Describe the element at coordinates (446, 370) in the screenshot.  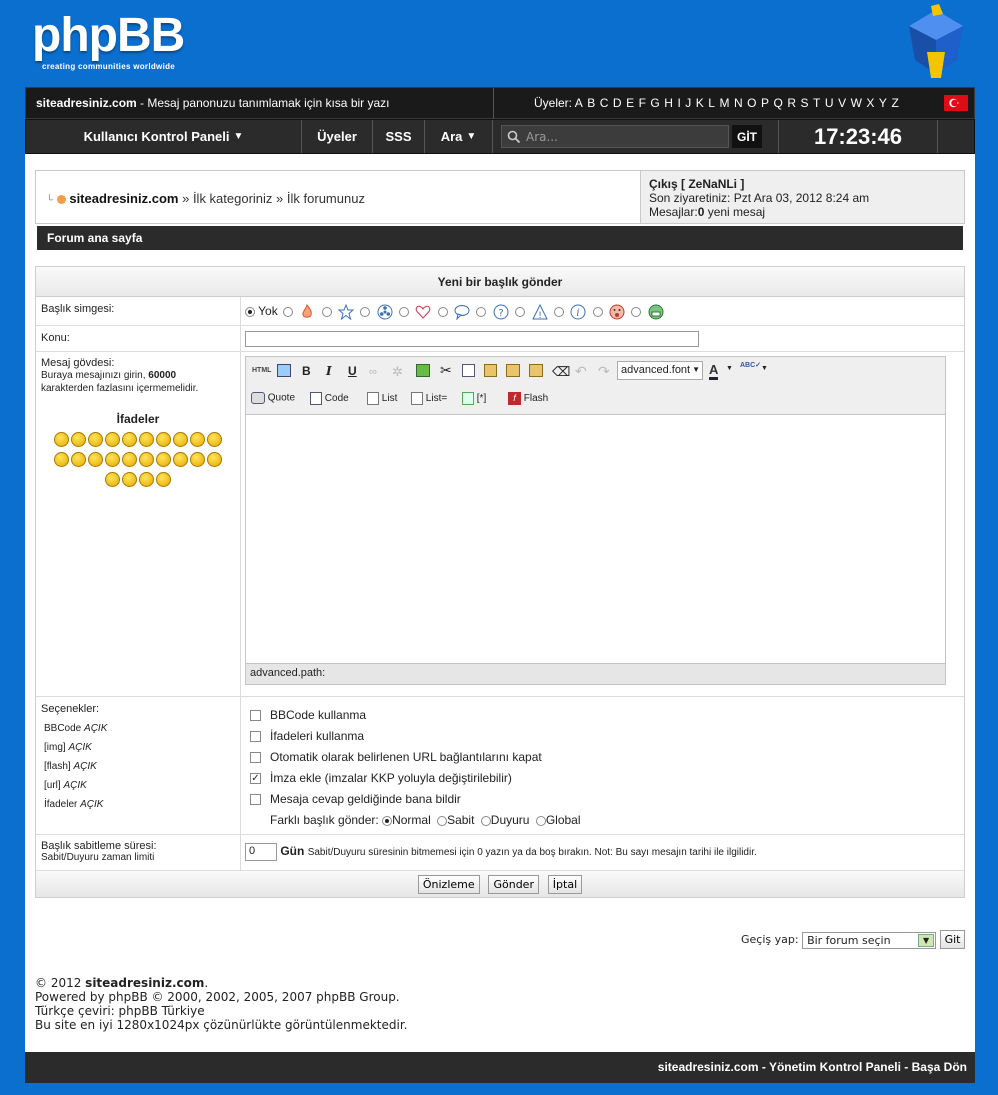
I see `cut-icon: ✂` at that location.